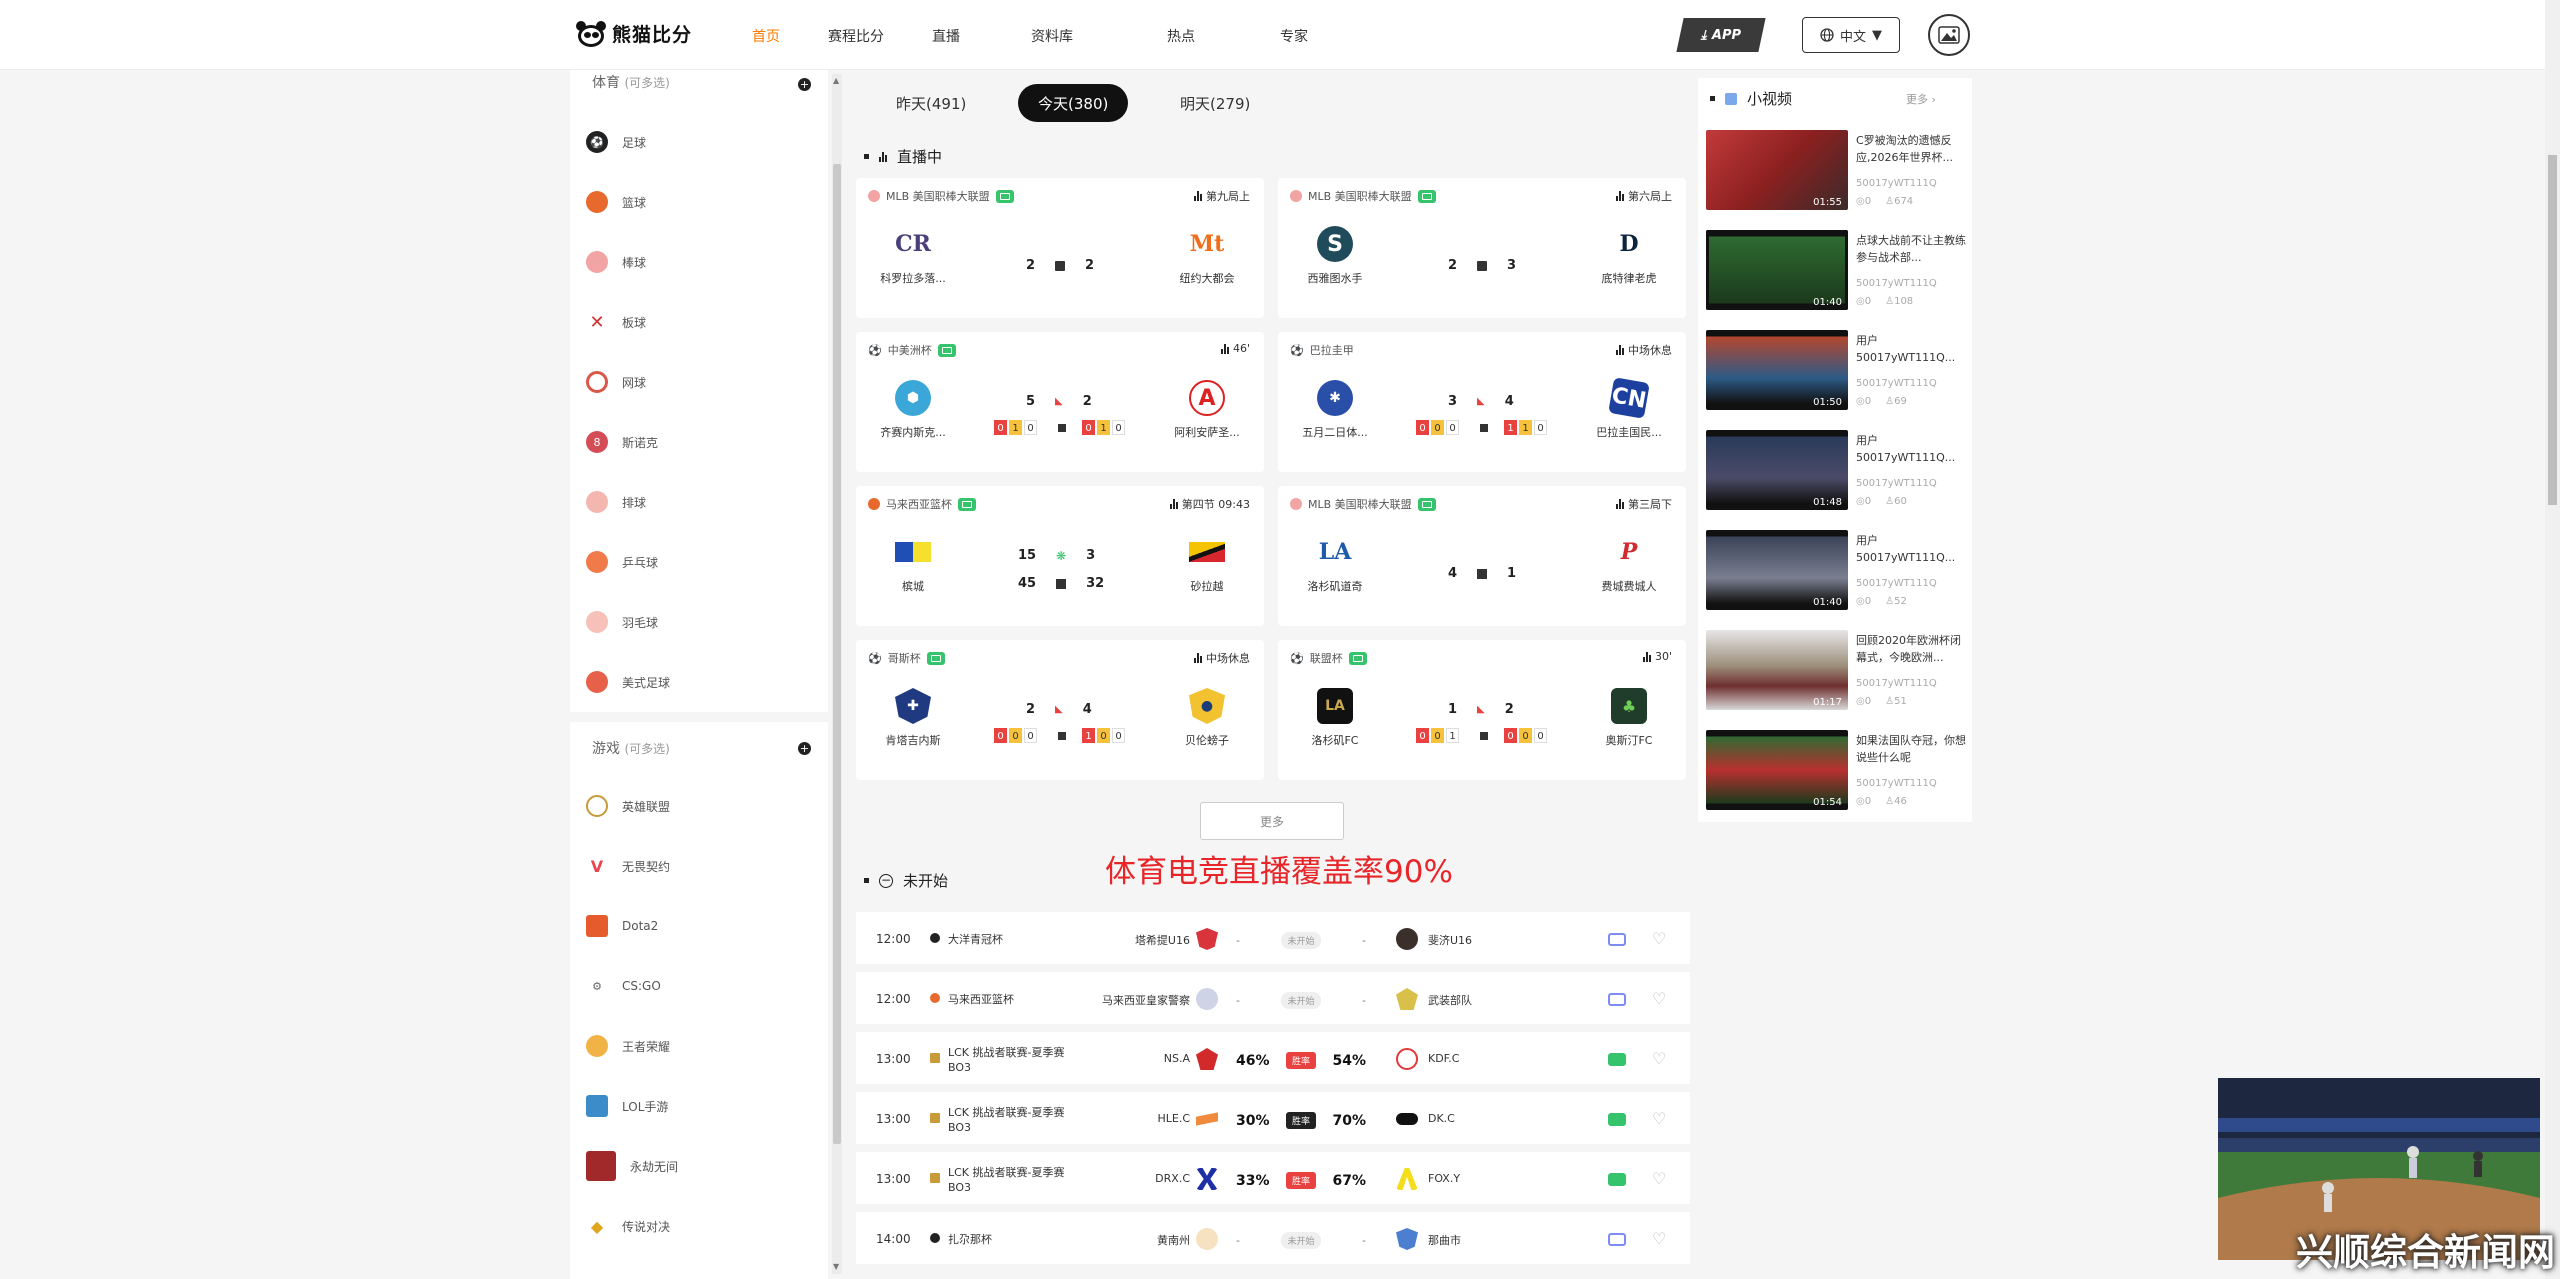  What do you see at coordinates (931, 103) in the screenshot?
I see `tab-yesterday: 昨天(491)` at bounding box center [931, 103].